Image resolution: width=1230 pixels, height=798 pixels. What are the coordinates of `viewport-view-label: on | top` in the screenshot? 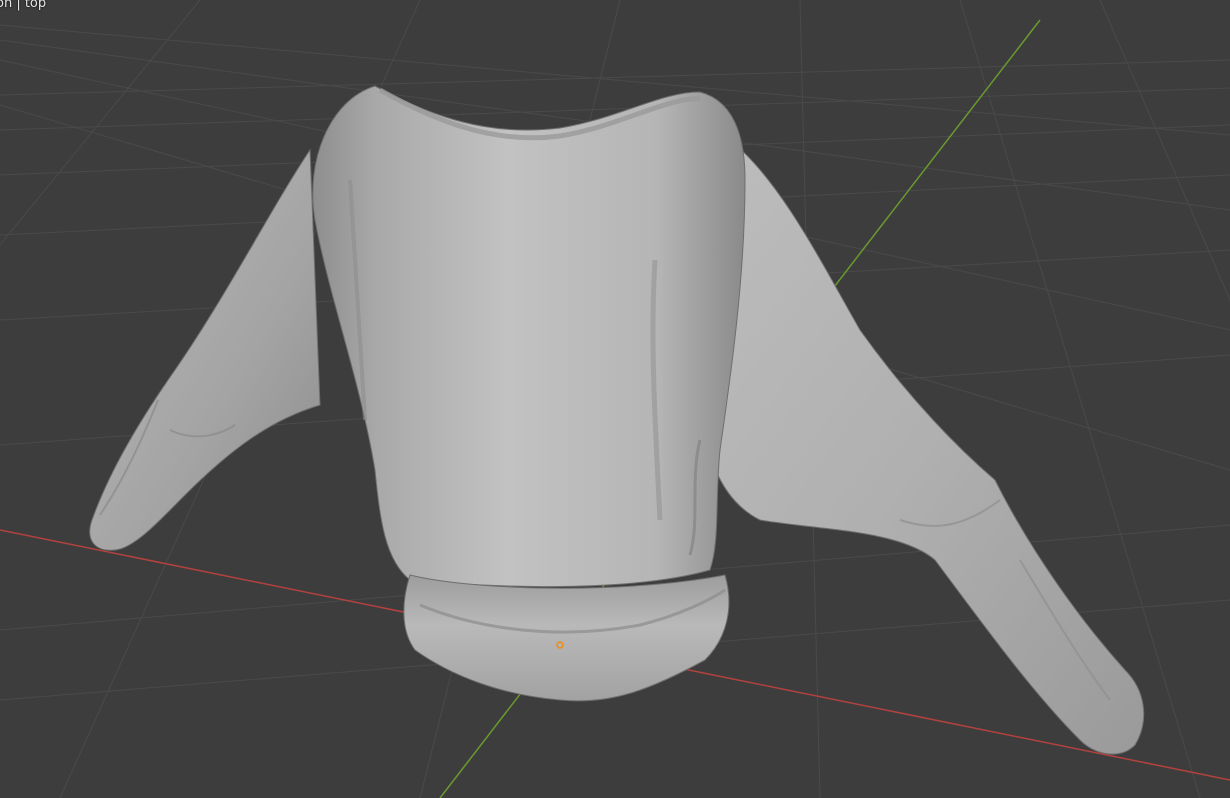 It's located at (23, 5).